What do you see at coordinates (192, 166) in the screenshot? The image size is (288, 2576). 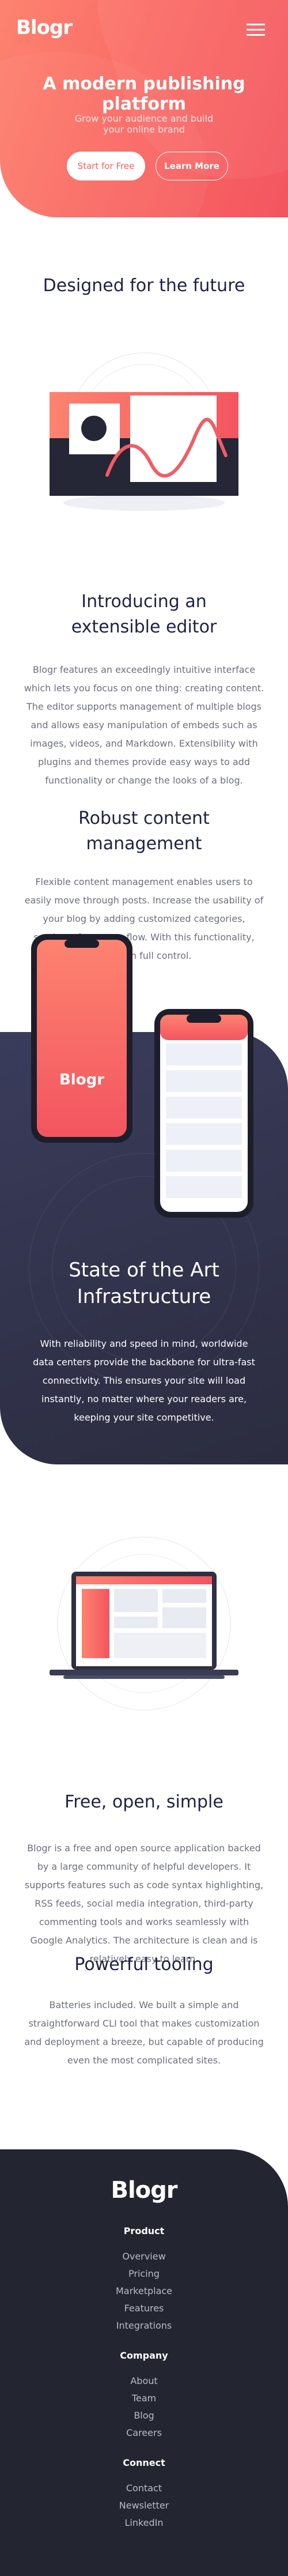 I see `learn-more-button: Learn More` at bounding box center [192, 166].